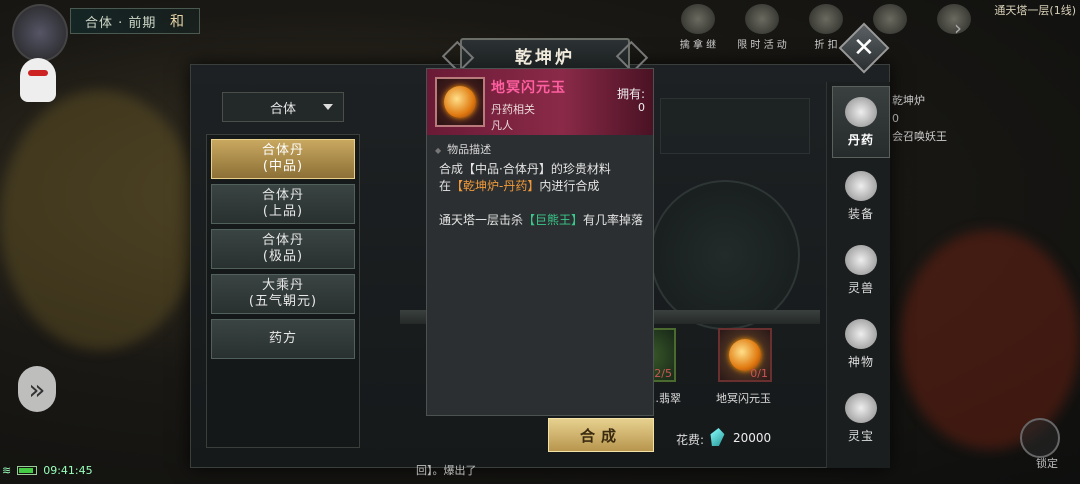 The width and height of the screenshot is (1080, 484). Describe the element at coordinates (283, 249) in the screenshot. I see `recipe-item-heti-top: 合体丹 (极品)` at that location.